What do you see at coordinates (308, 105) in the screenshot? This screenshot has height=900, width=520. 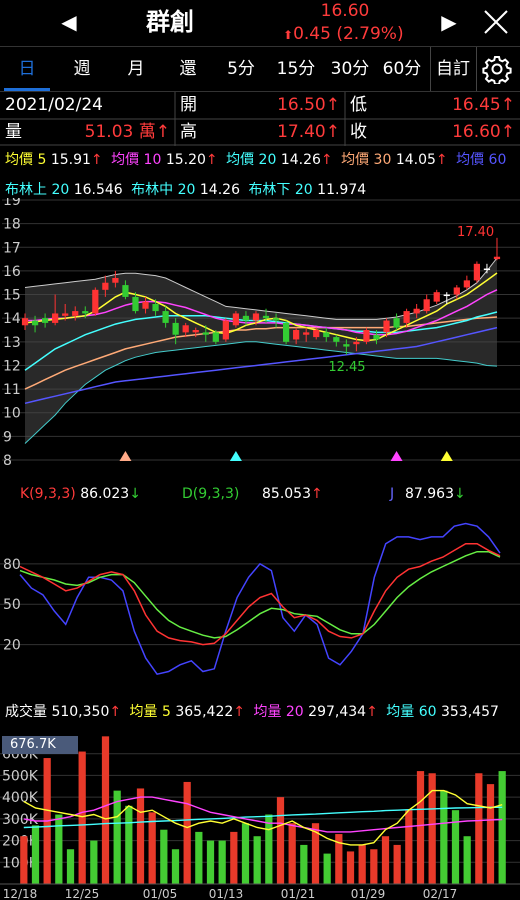 I see `open-value: 16.50↑` at bounding box center [308, 105].